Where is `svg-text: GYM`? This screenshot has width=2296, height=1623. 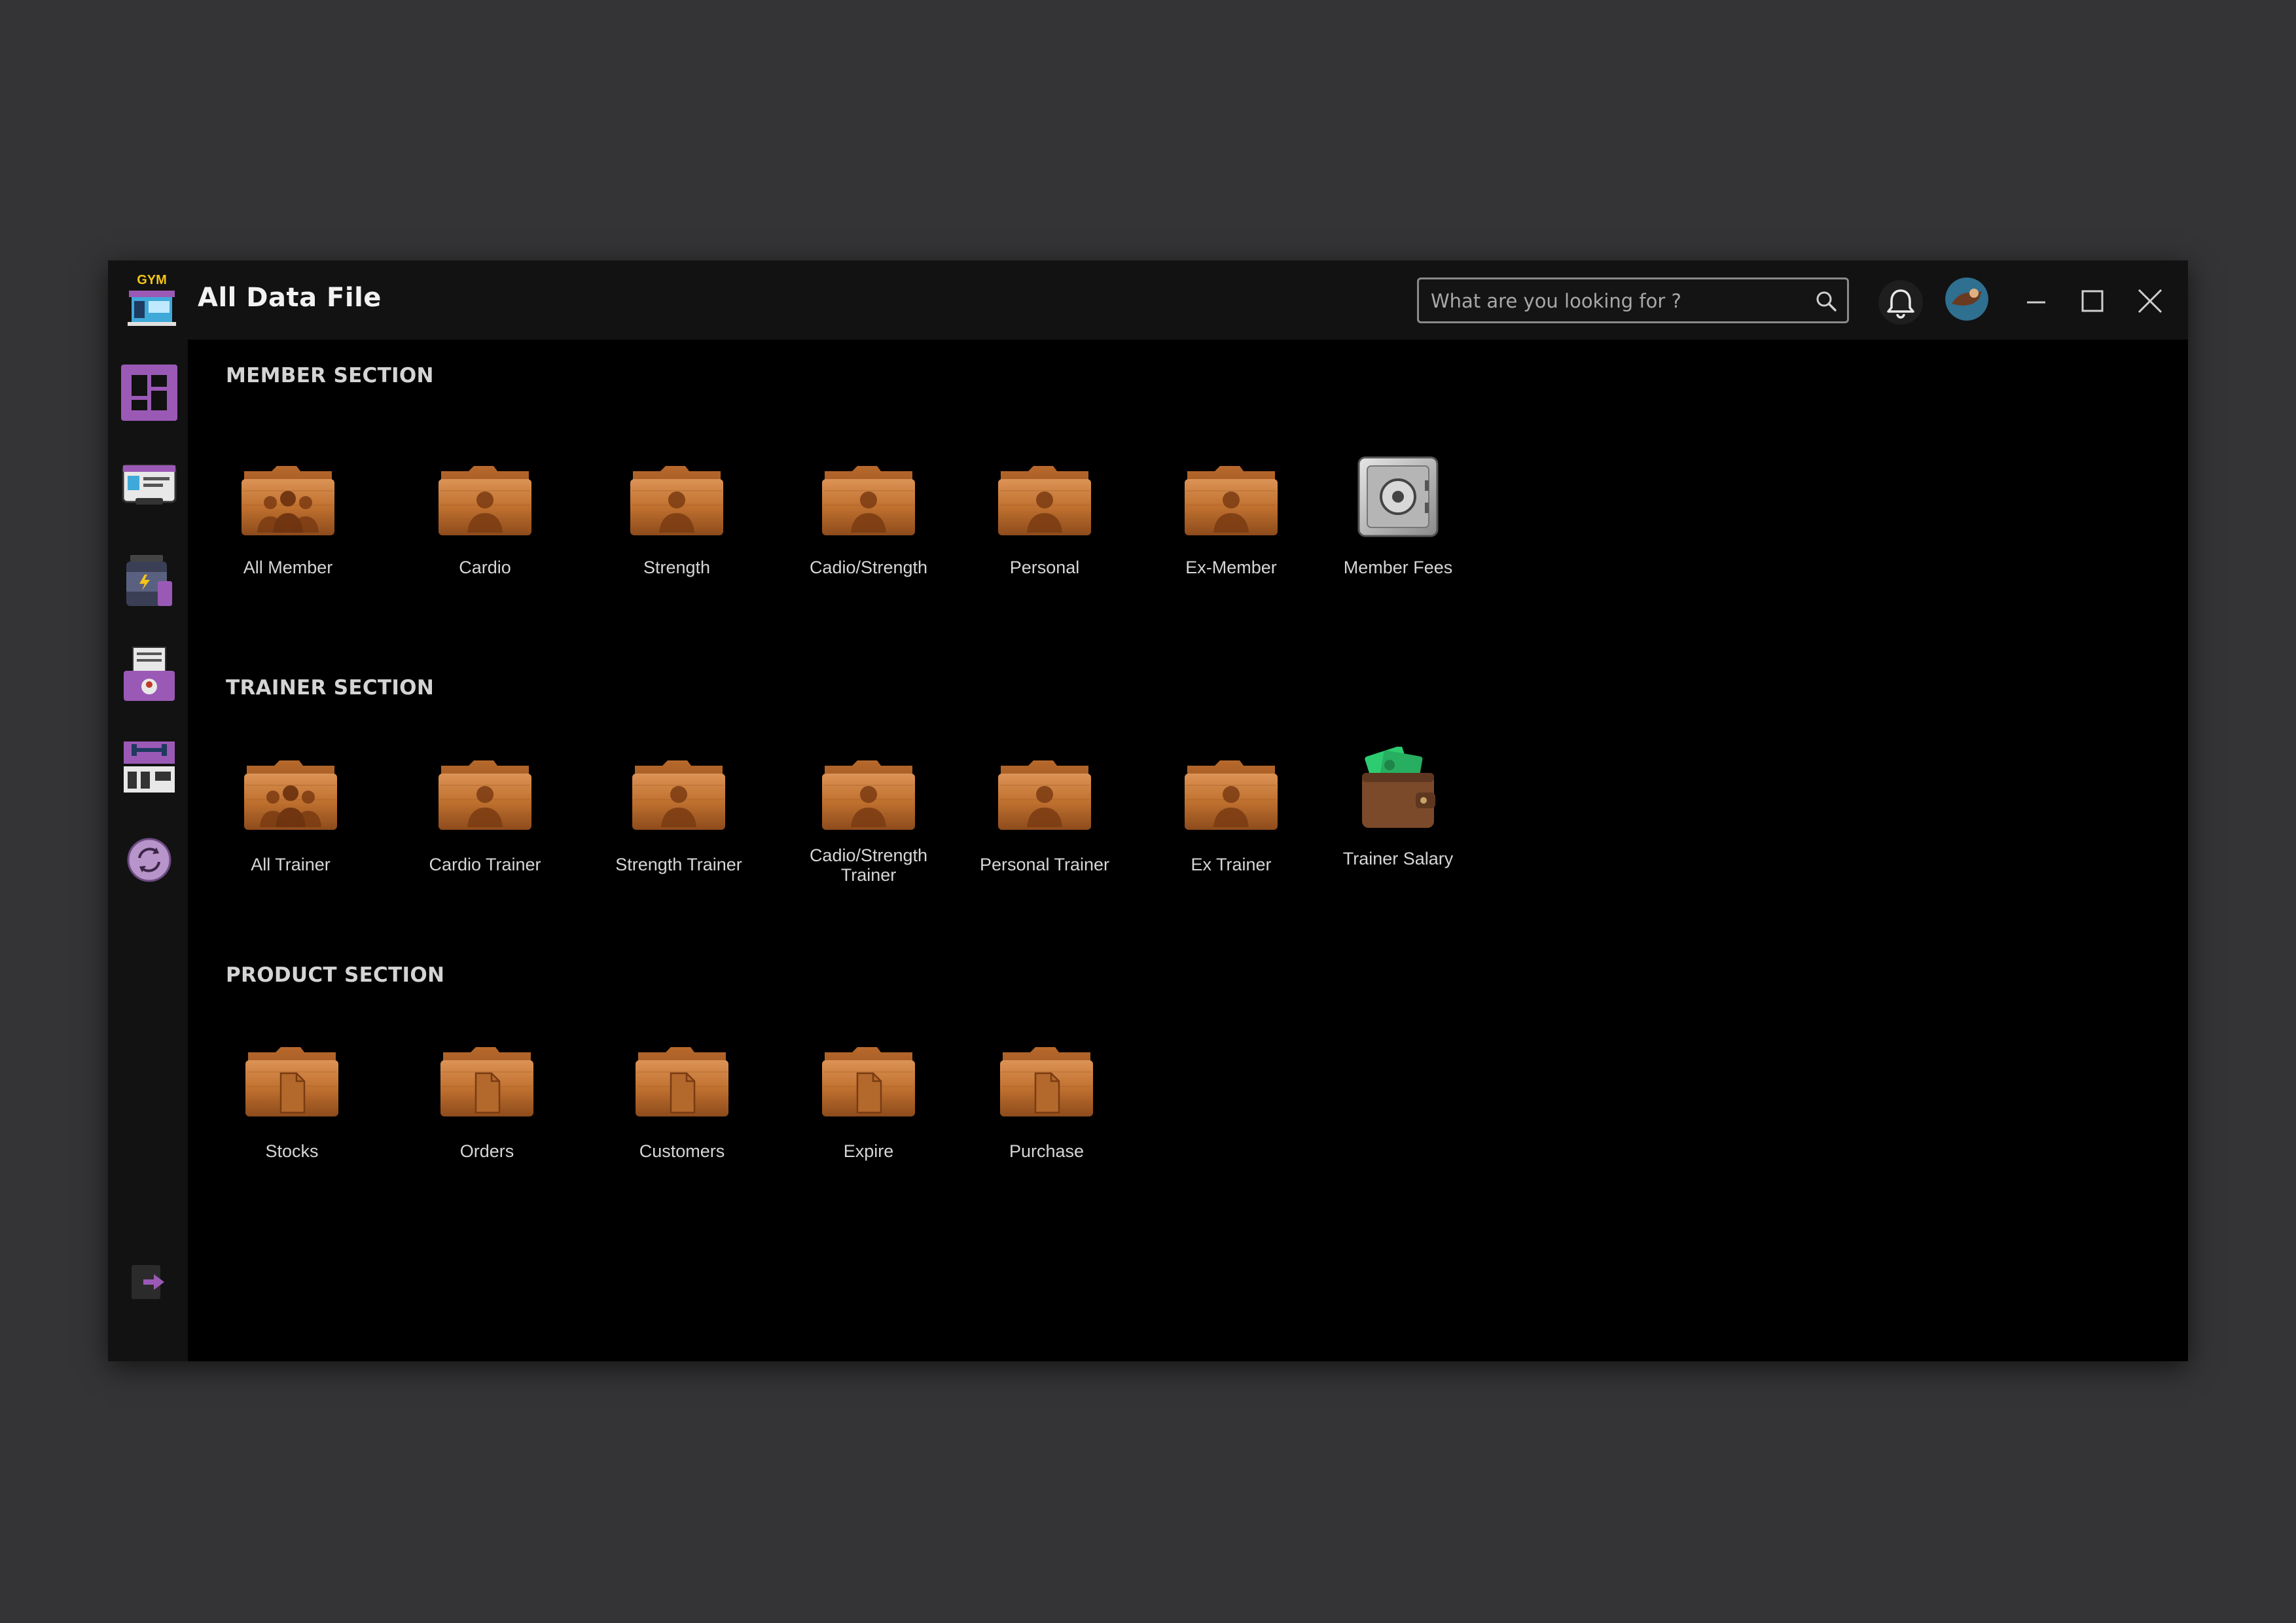 svg-text: GYM is located at coordinates (152, 280).